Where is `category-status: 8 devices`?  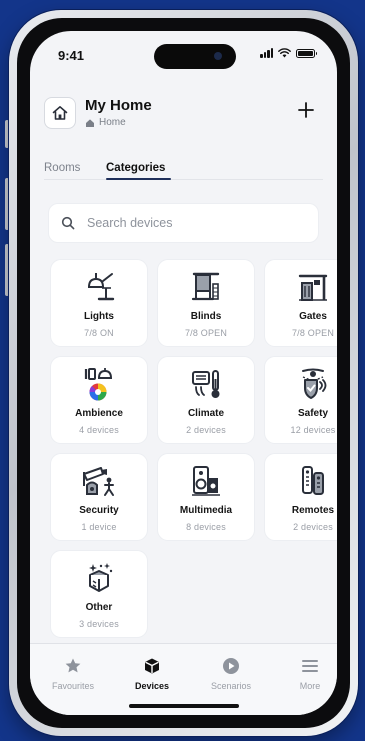
category-status: 8 devices is located at coordinates (206, 527).